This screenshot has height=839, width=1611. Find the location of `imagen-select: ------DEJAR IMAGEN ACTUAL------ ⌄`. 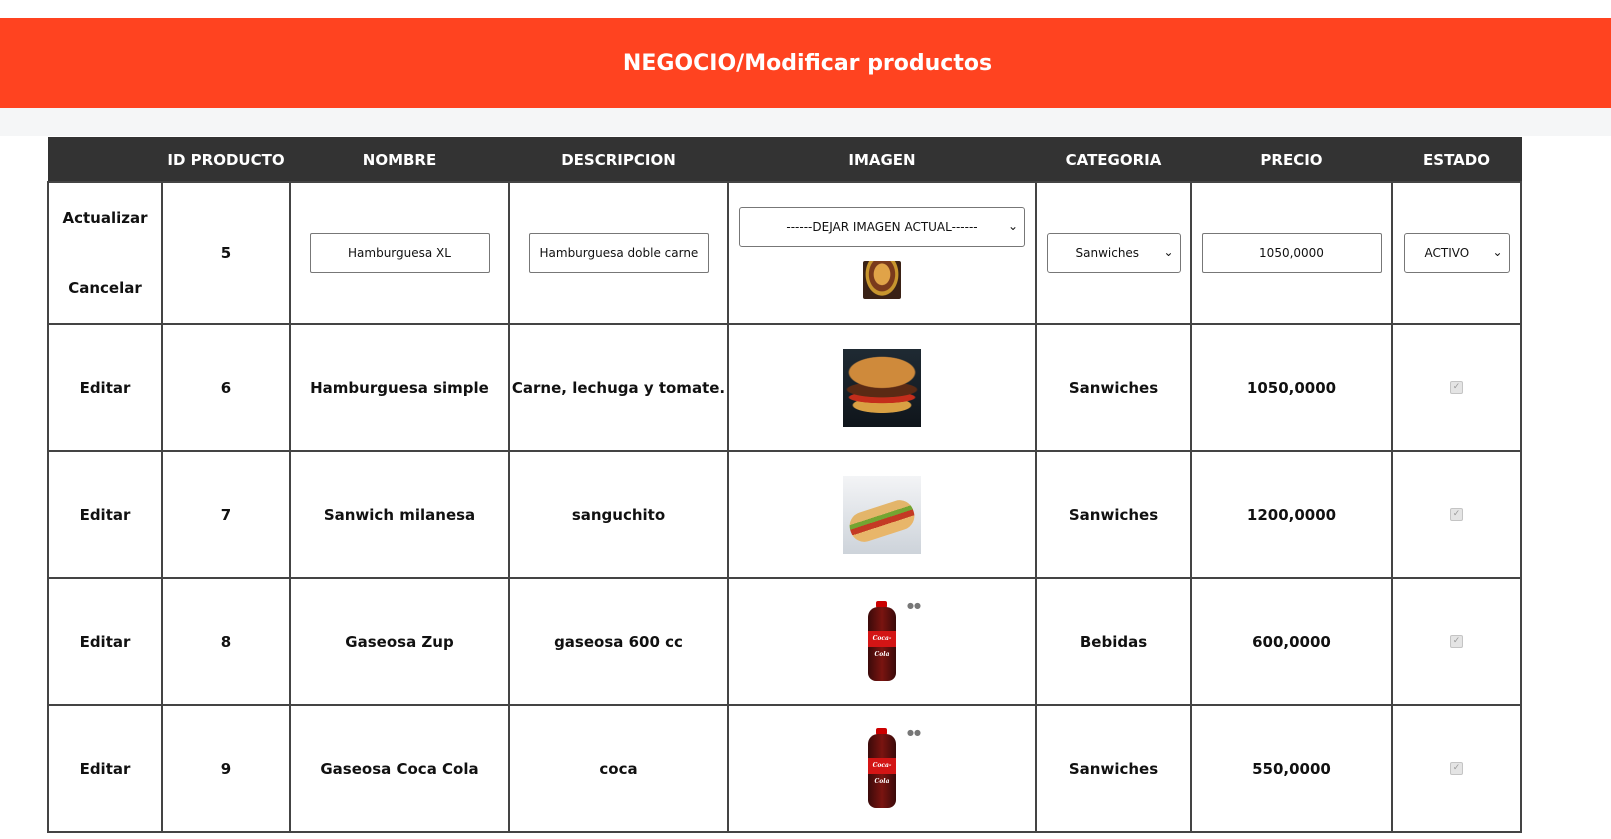

imagen-select: ------DEJAR IMAGEN ACTUAL------ ⌄ is located at coordinates (882, 227).